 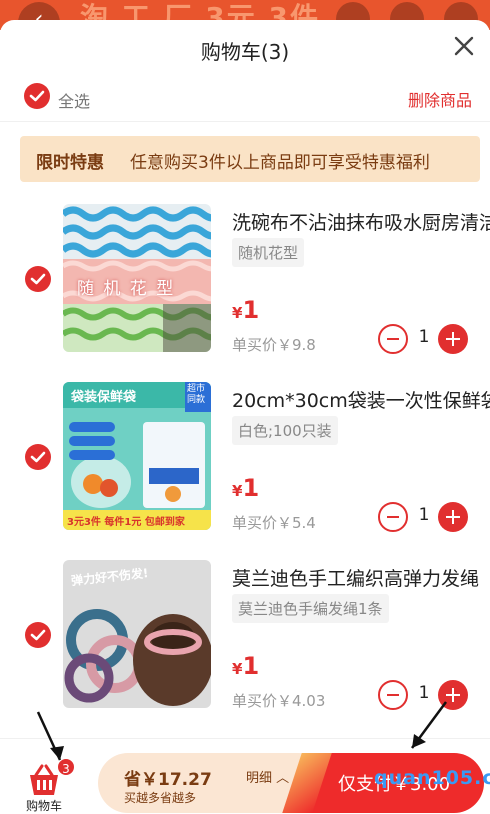 What do you see at coordinates (70, 163) in the screenshot?
I see `promo-tag: 限时特惠` at bounding box center [70, 163].